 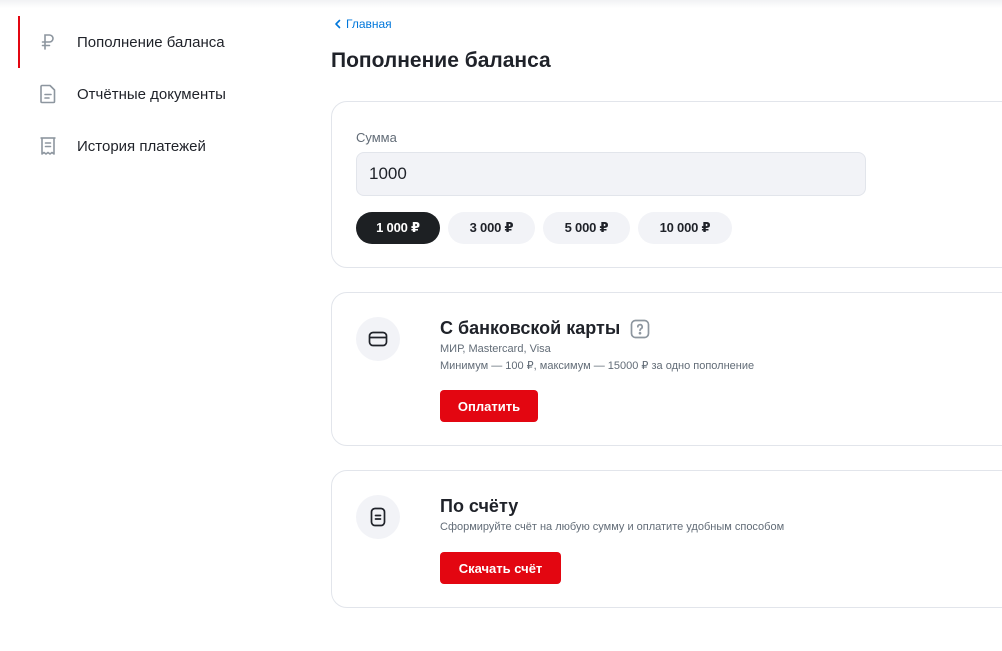 What do you see at coordinates (441, 60) in the screenshot?
I see `page-title: Пополнение баланса` at bounding box center [441, 60].